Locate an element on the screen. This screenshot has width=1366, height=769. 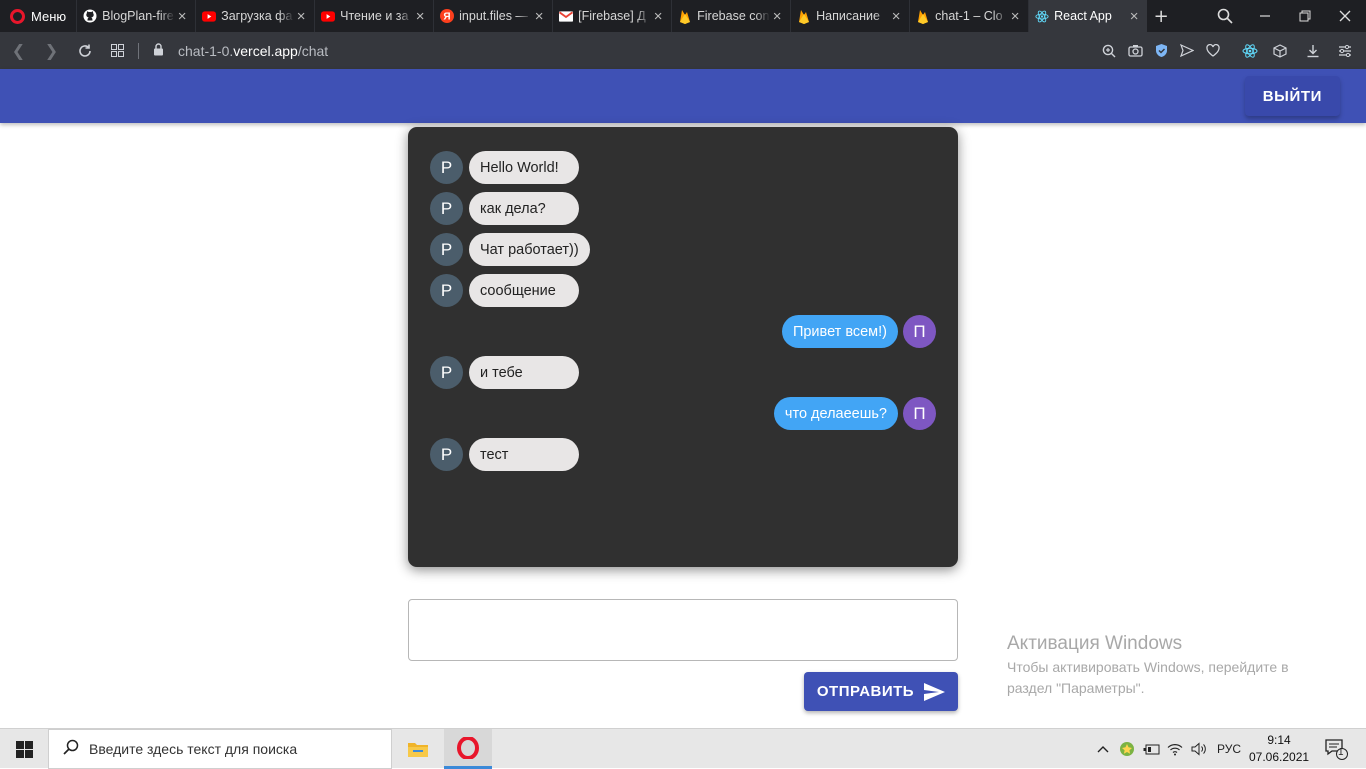
tray-app-icon is located at coordinates (1127, 749).